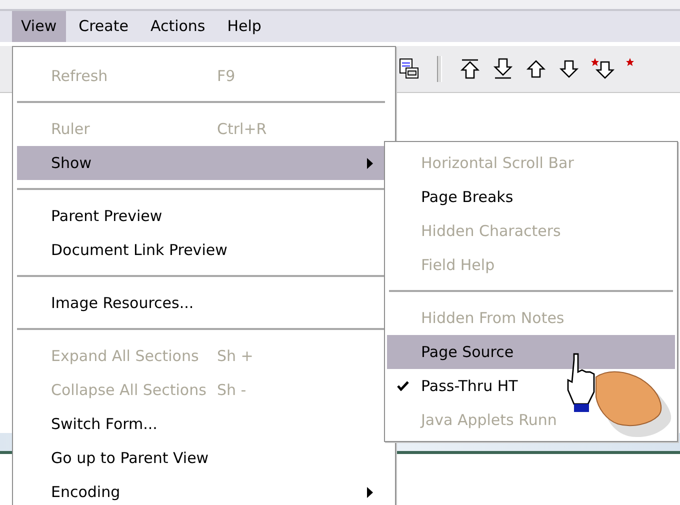 The height and width of the screenshot is (505, 680). I want to click on toolbar-separator, so click(439, 69).